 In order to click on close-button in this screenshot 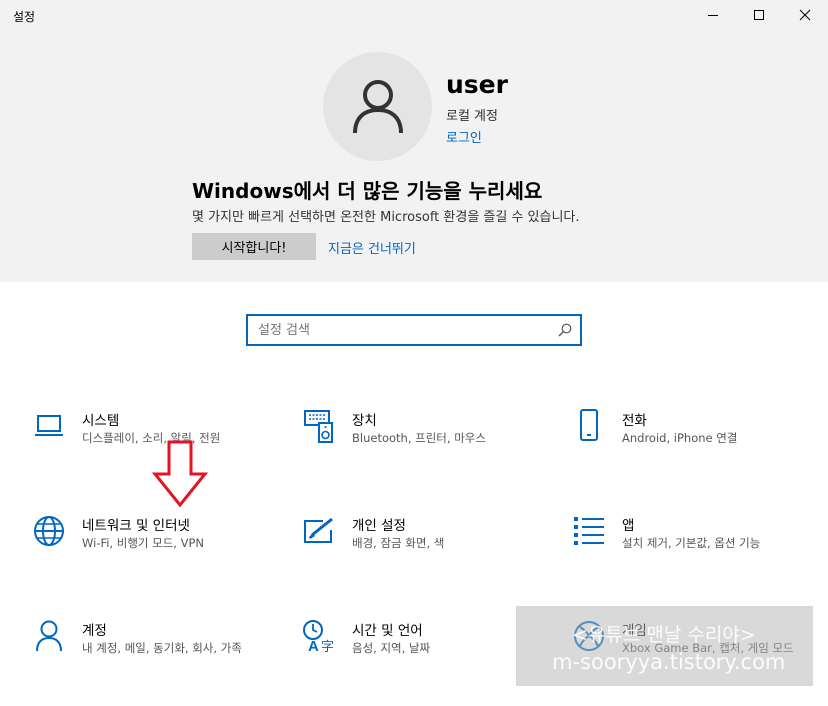, I will do `click(805, 15)`.